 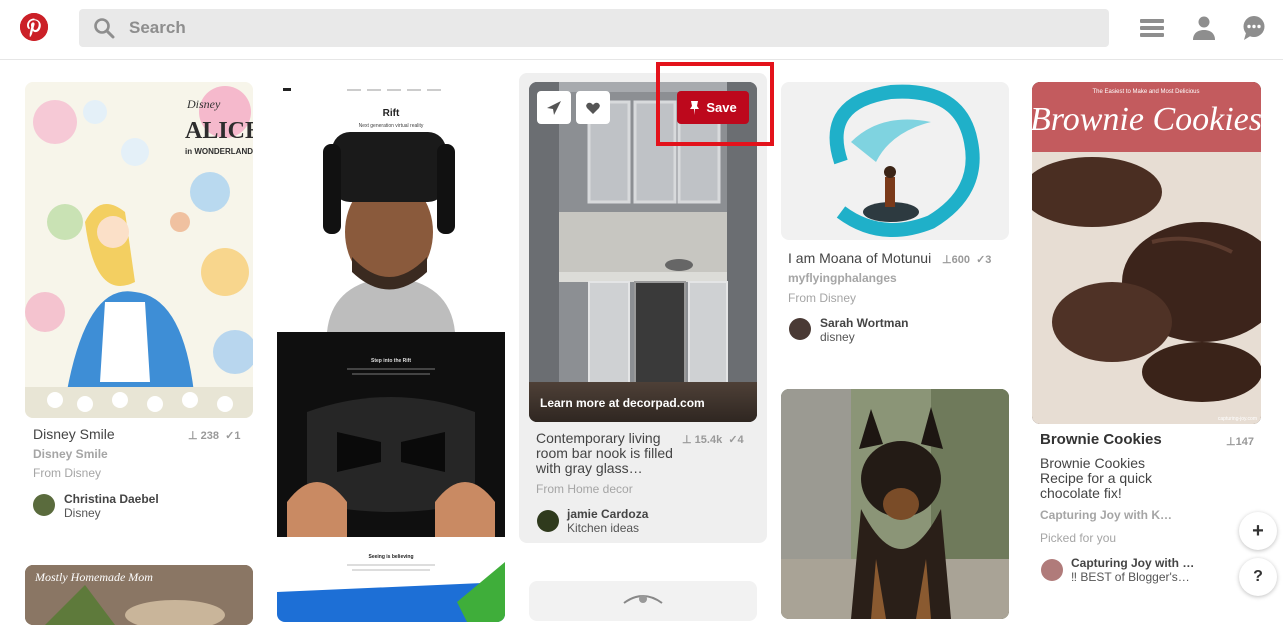 I want to click on top-bar, so click(x=641, y=30).